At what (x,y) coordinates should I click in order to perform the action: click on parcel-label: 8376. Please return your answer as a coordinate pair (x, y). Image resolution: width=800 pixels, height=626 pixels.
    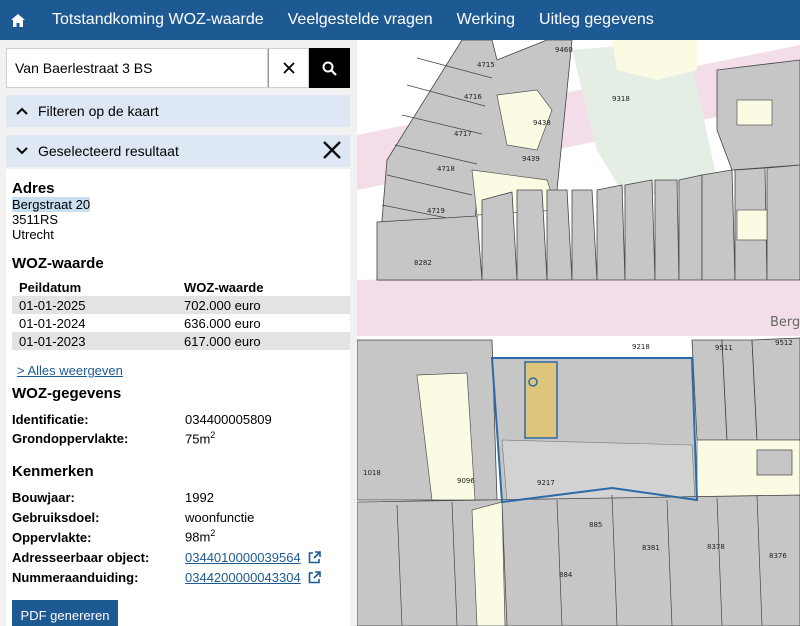
    Looking at the image, I should click on (778, 556).